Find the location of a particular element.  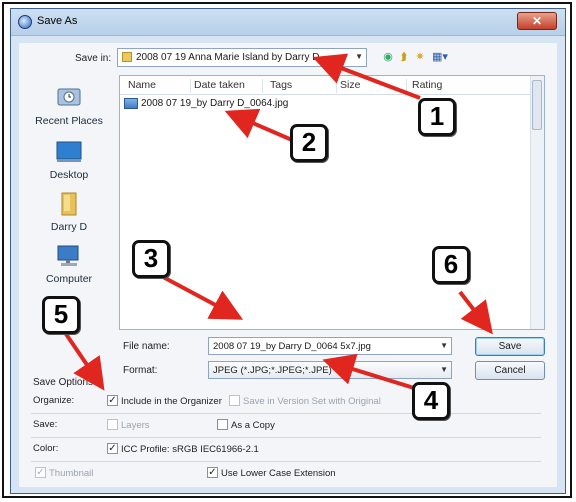

callout-4: 4 is located at coordinates (431, 401).